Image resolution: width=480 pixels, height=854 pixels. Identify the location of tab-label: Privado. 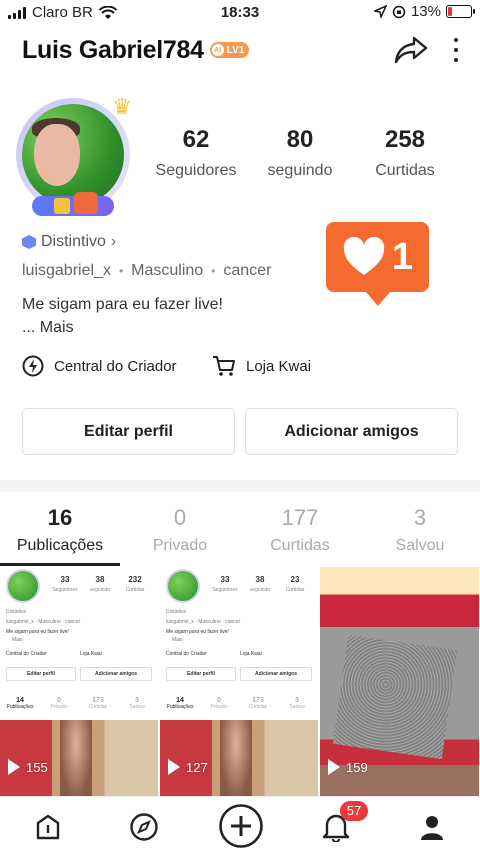
(180, 545).